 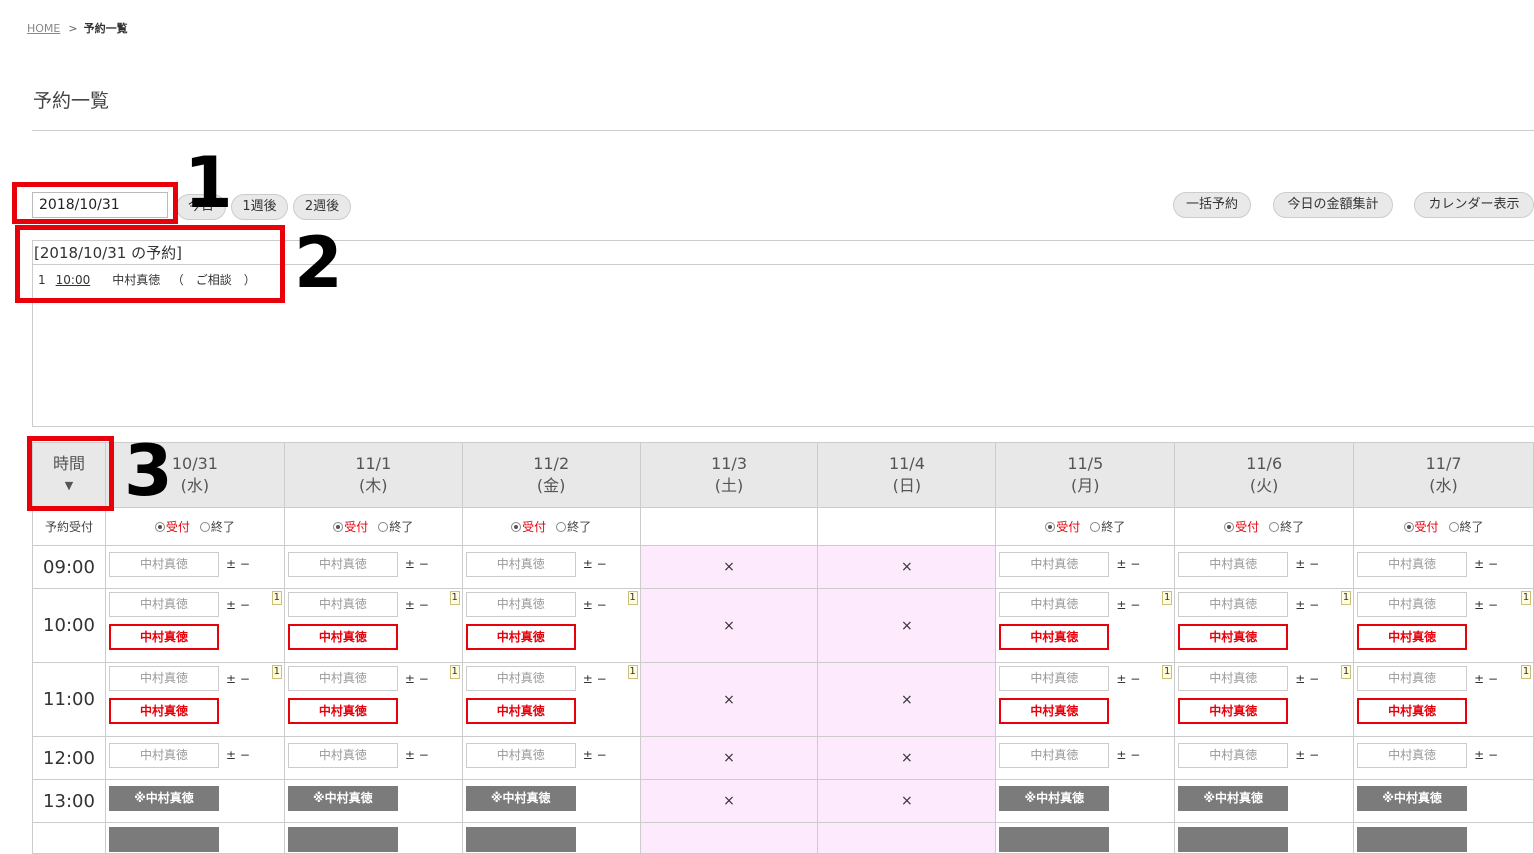 I want to click on day-date: 11/4, so click(x=906, y=463).